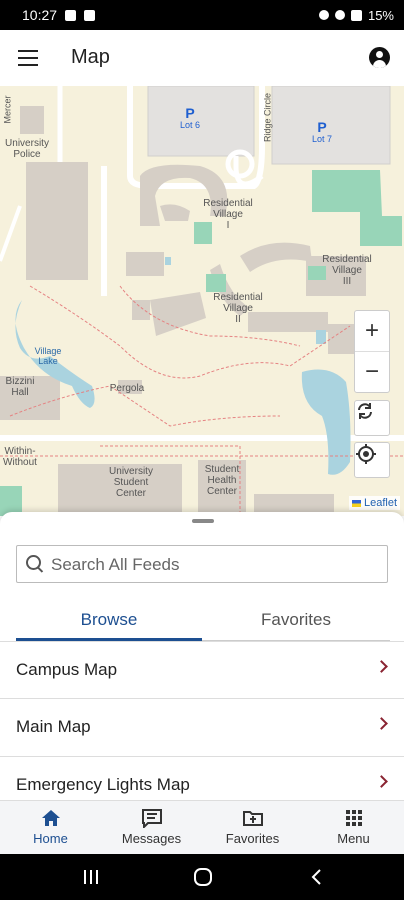 The height and width of the screenshot is (900, 404). Describe the element at coordinates (267, 117) in the screenshot. I see `map-label-ridge-circle: Ridge Circle` at that location.